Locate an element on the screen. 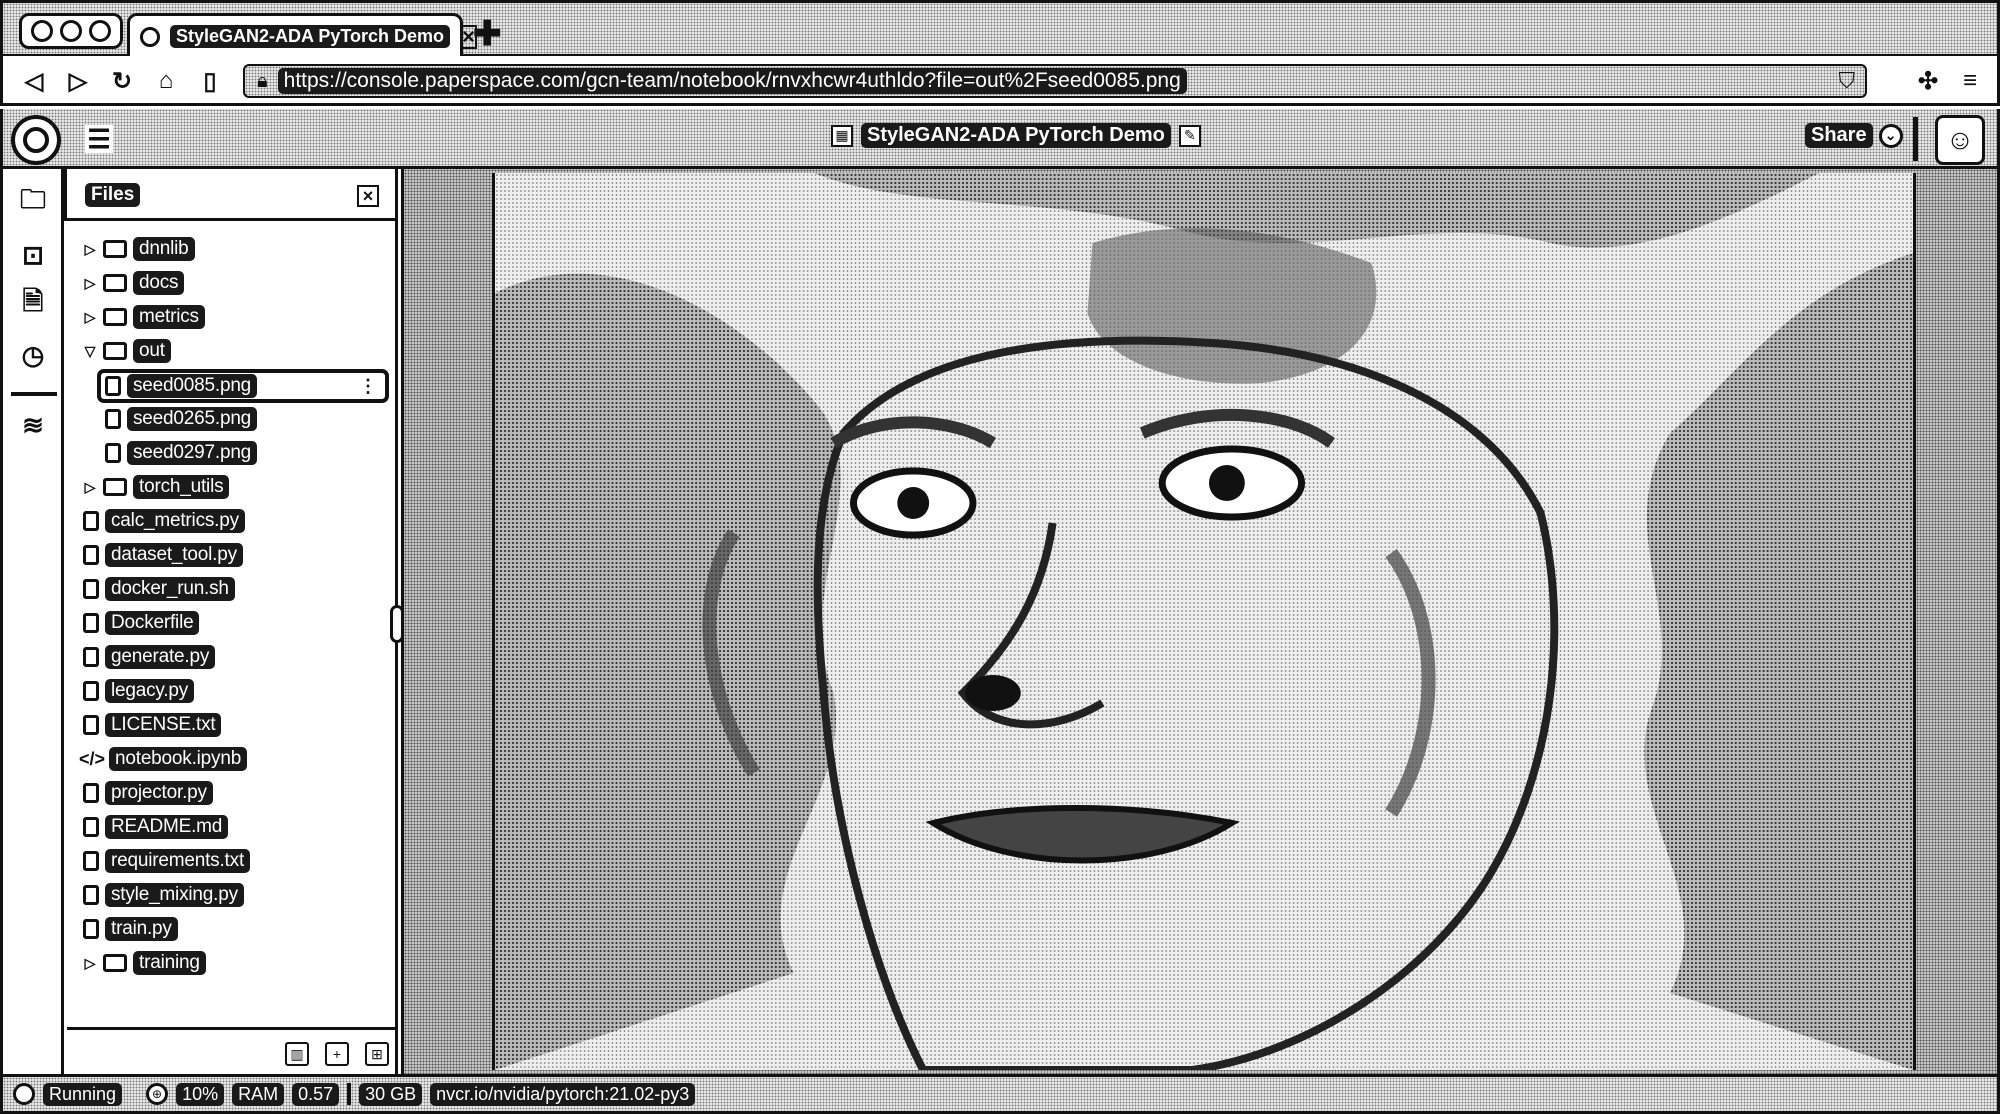 This screenshot has height=1114, width=2000. maximize-window-icon is located at coordinates (99, 31).